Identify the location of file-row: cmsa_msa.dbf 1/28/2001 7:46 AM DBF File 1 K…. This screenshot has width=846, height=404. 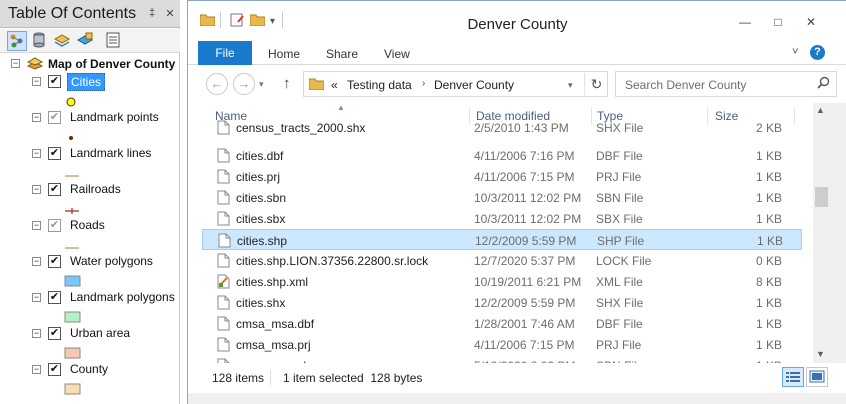
(502, 323).